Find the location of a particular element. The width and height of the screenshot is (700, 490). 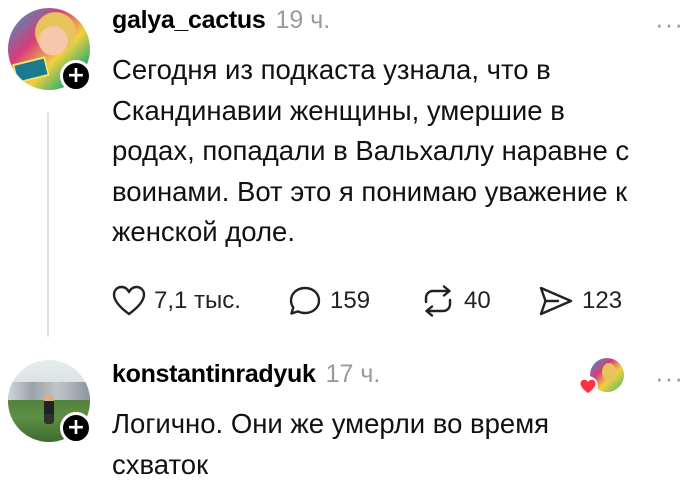

post-text-line: женской доле. is located at coordinates (203, 231).